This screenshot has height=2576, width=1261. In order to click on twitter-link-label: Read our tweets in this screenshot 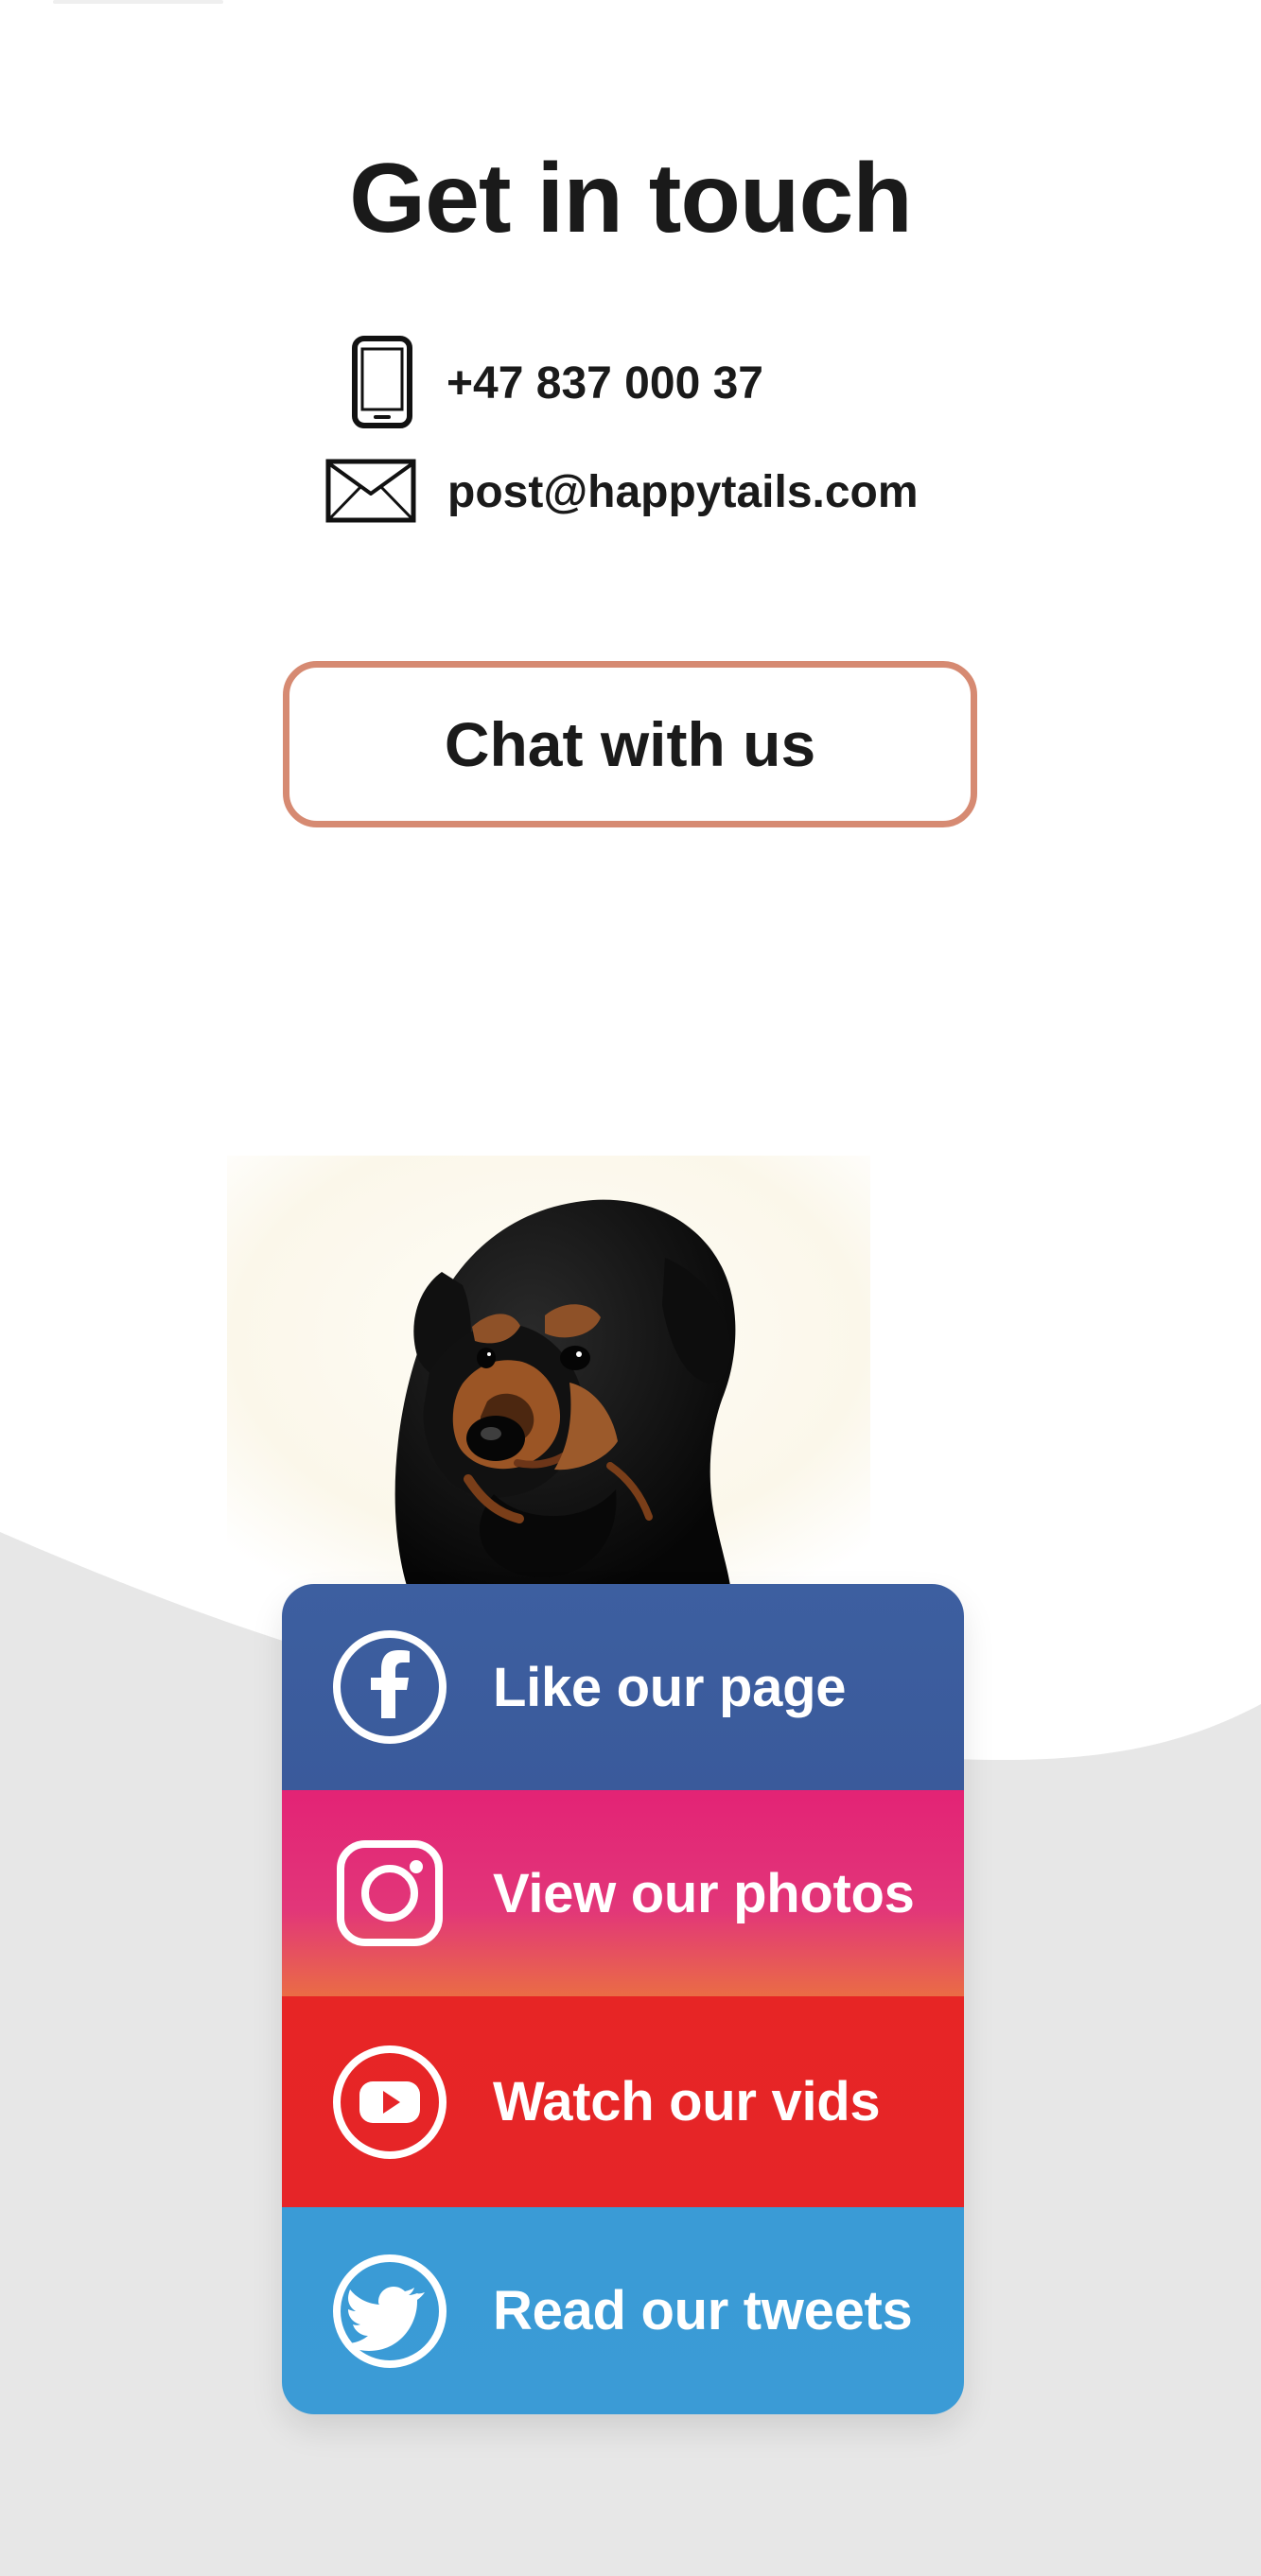, I will do `click(703, 2310)`.